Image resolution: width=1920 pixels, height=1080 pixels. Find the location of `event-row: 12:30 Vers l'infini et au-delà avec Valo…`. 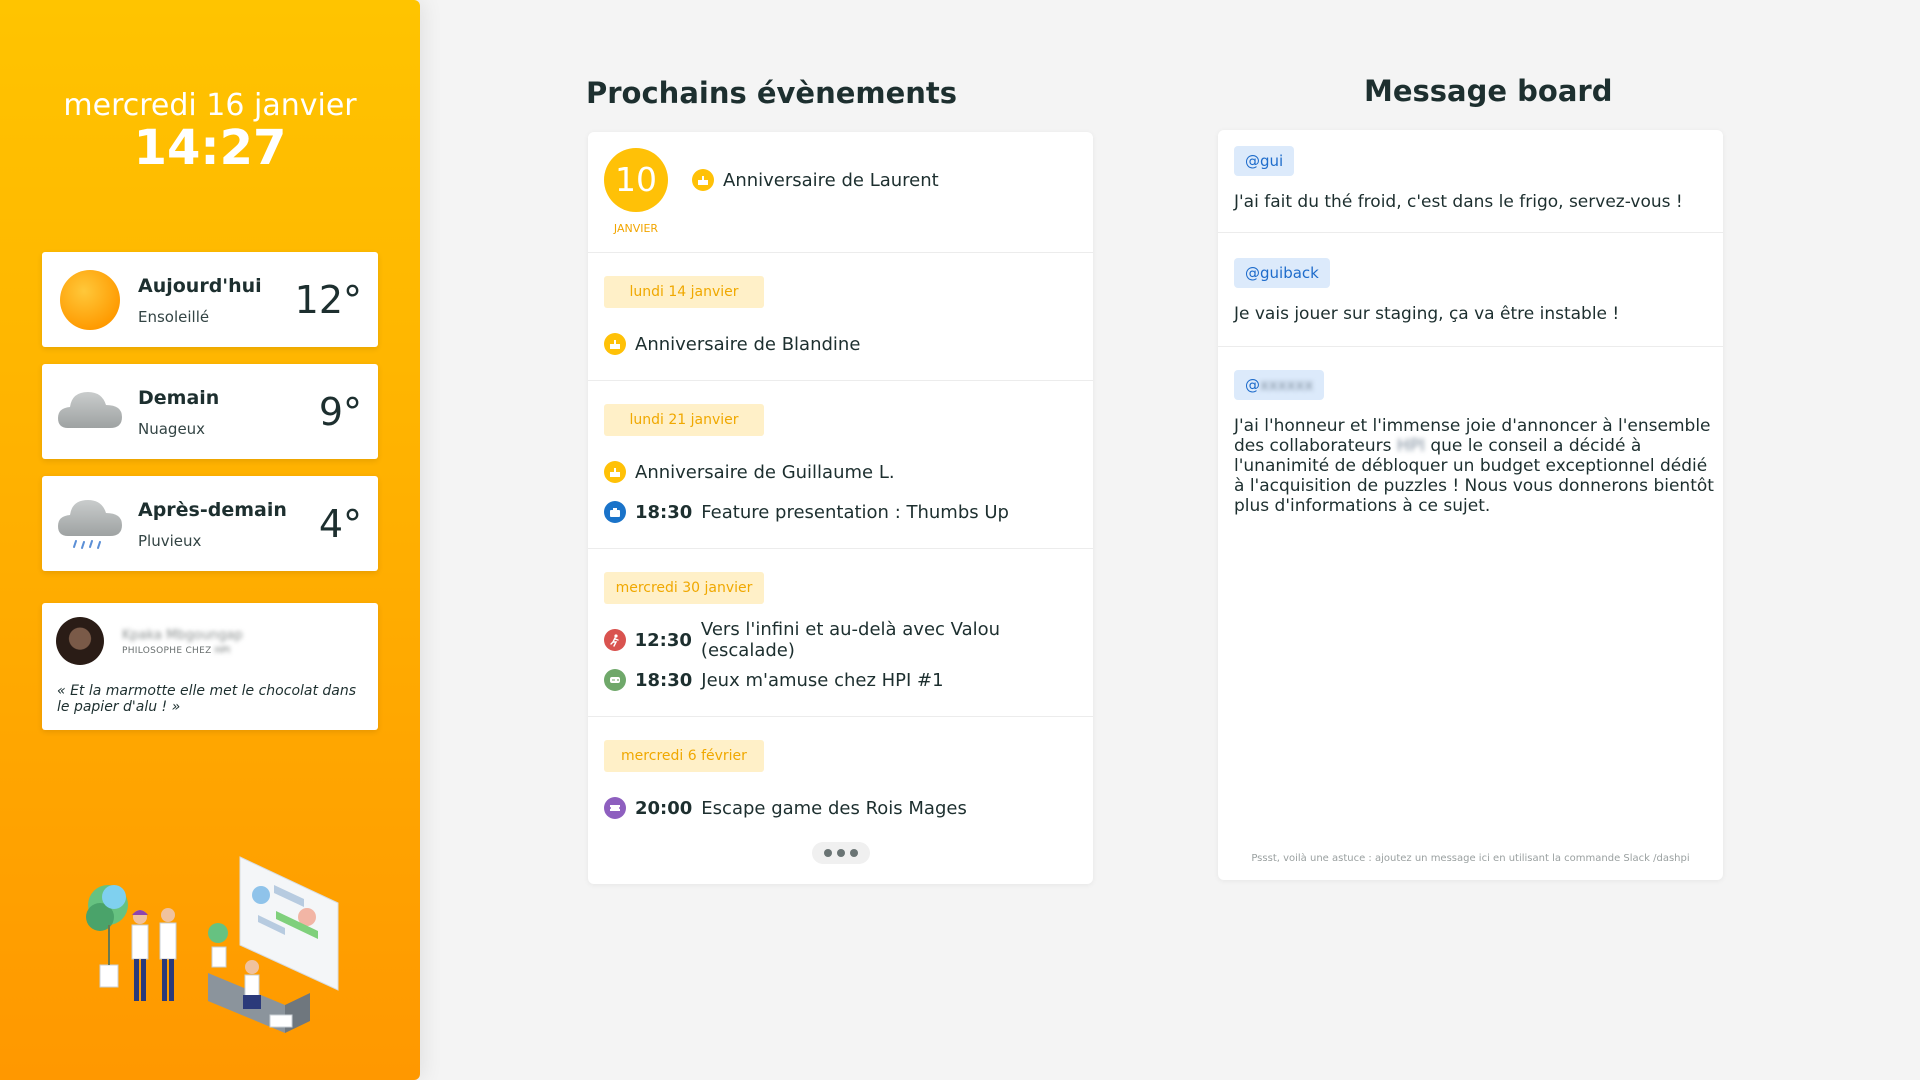

event-row: 12:30 Vers l'infini et au-delà avec Valo… is located at coordinates (848, 640).